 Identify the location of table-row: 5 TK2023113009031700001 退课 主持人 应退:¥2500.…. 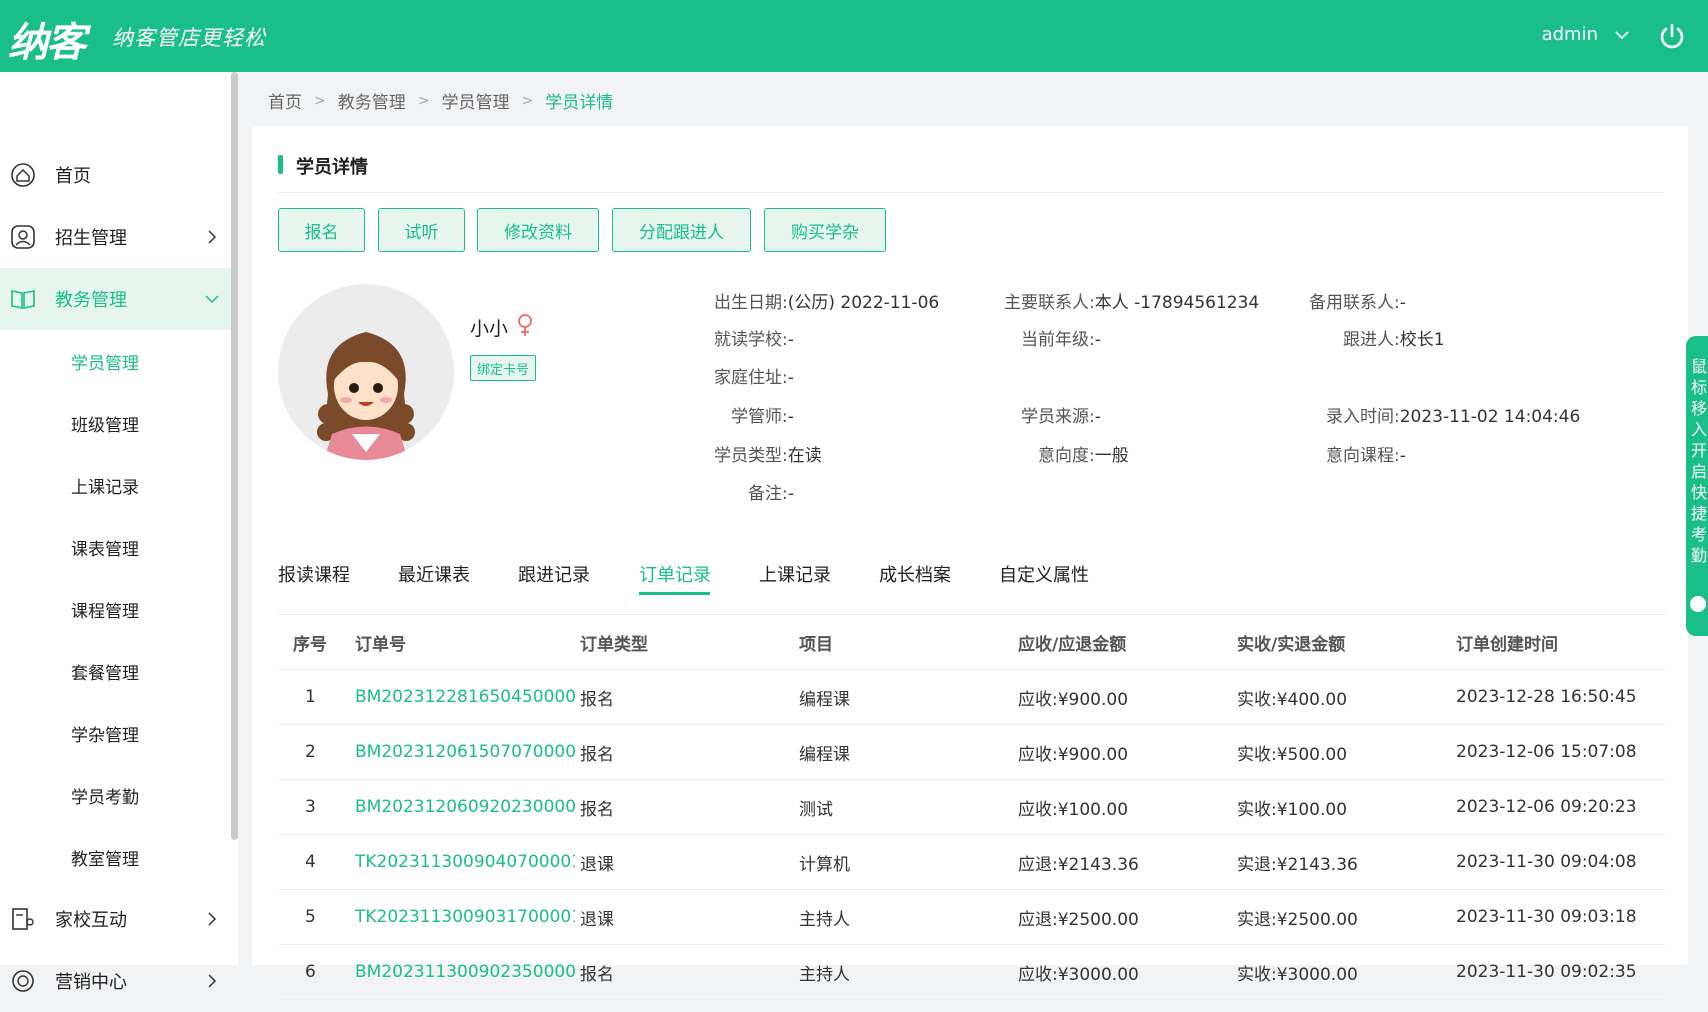
(972, 917).